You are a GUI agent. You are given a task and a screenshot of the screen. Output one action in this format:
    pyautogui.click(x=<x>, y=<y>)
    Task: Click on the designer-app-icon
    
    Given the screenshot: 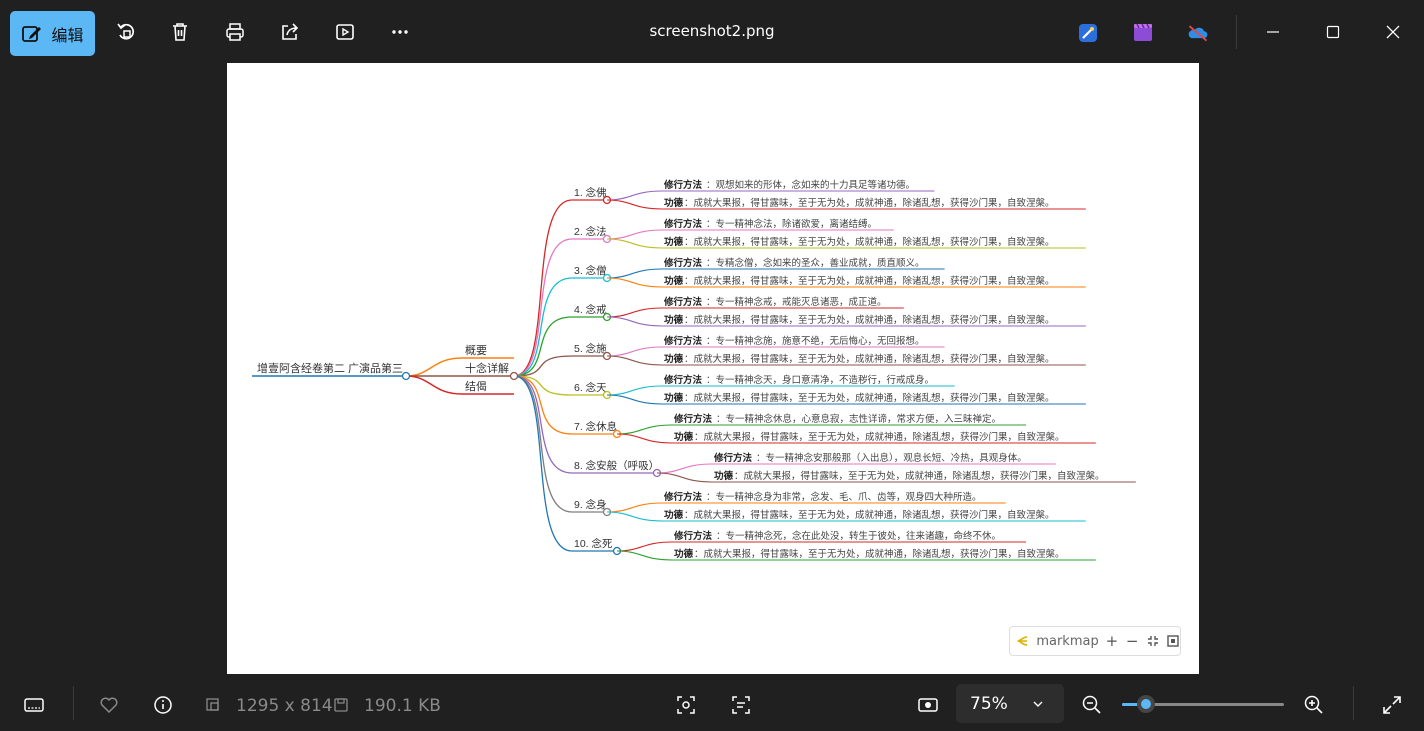 What is the action you would take?
    pyautogui.click(x=1088, y=33)
    